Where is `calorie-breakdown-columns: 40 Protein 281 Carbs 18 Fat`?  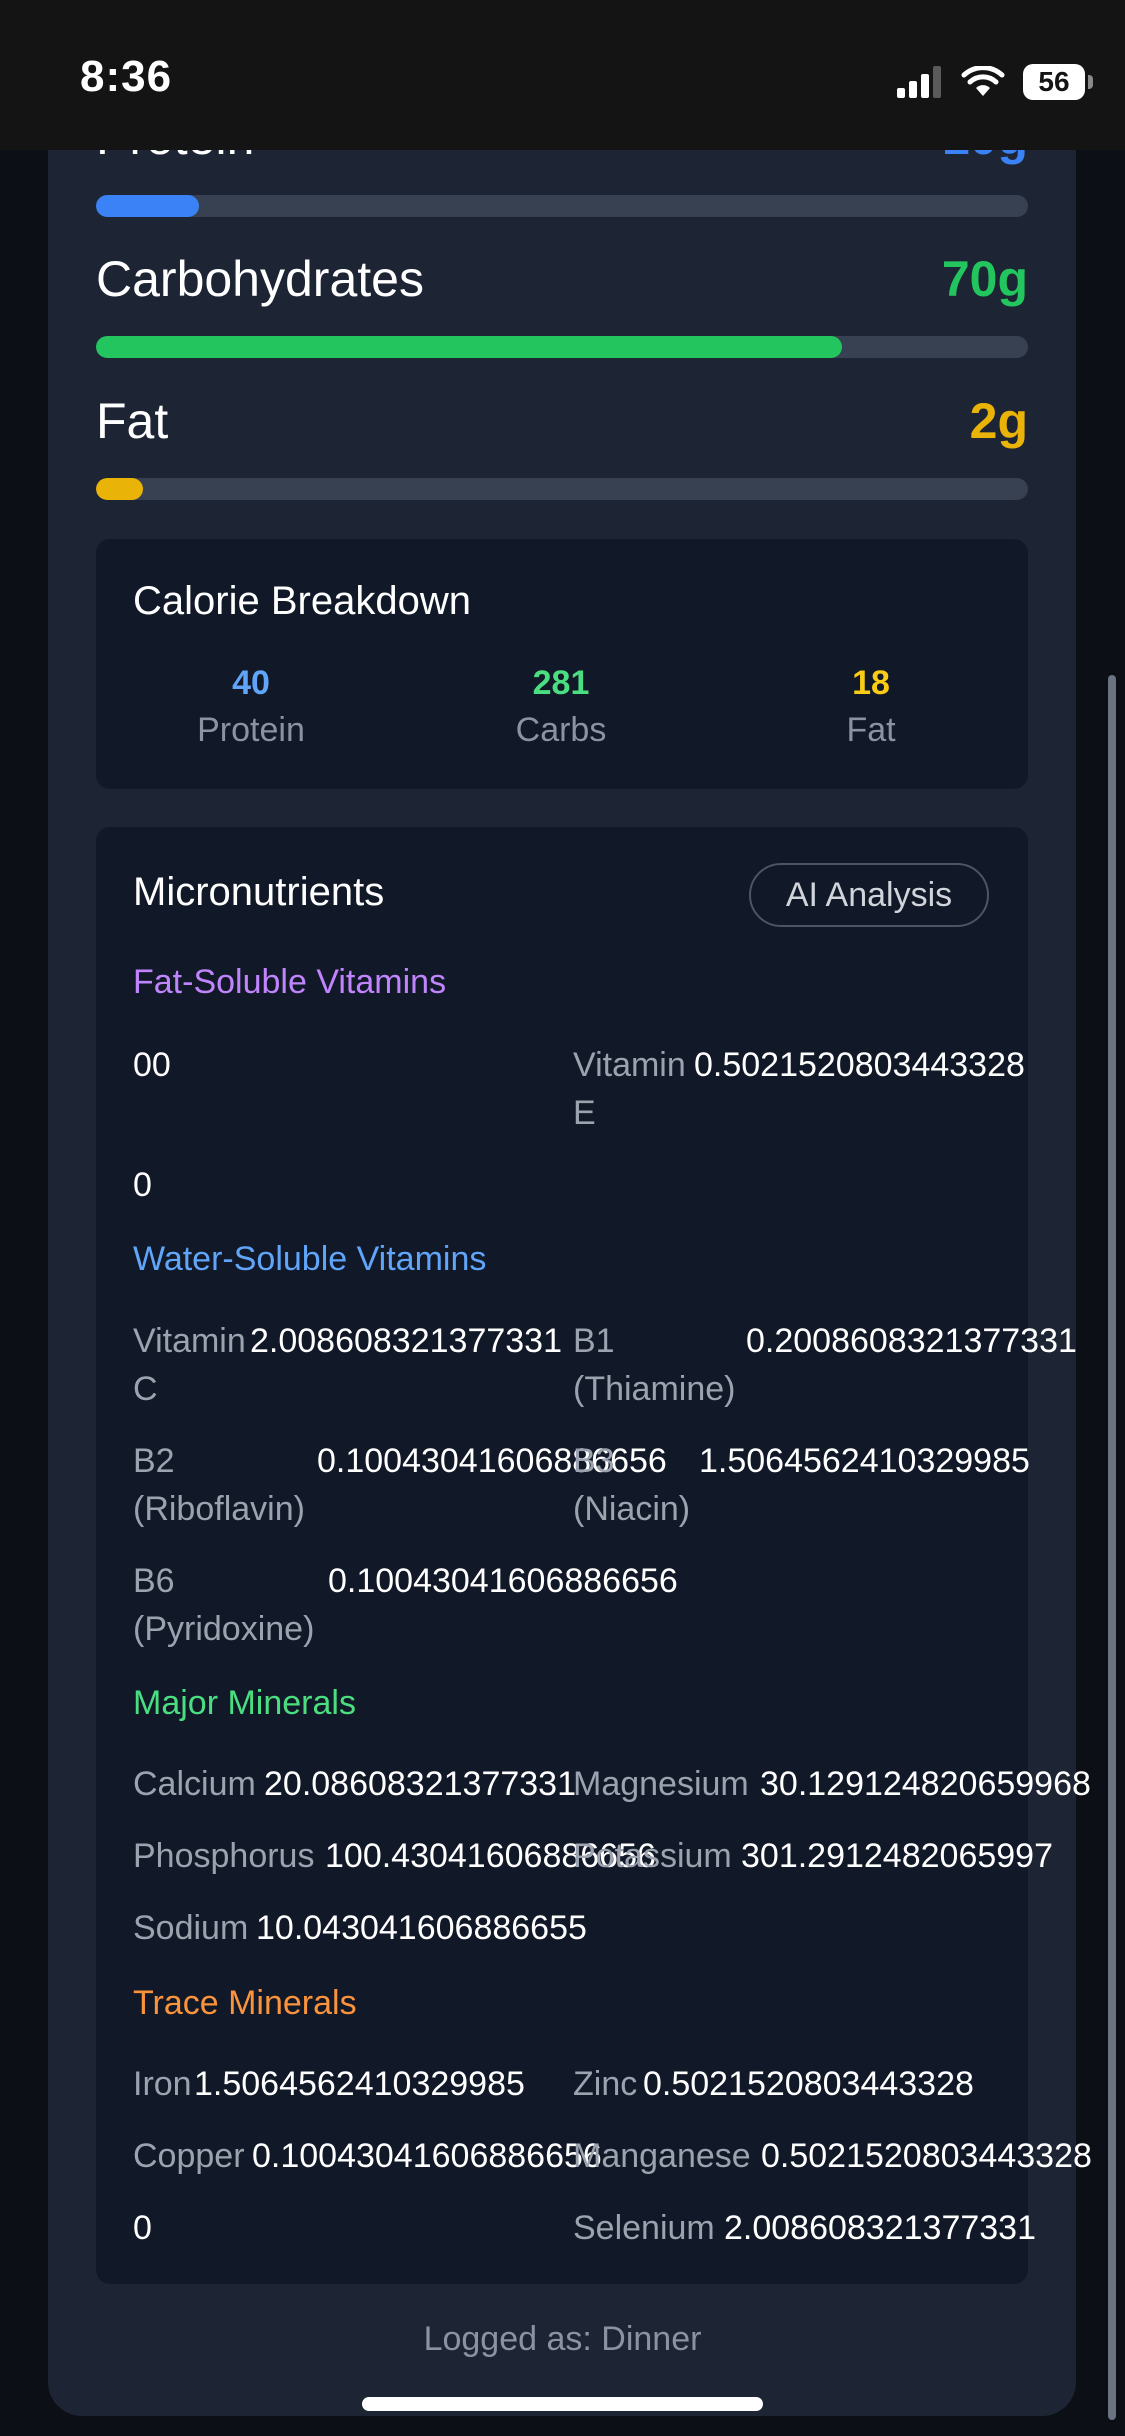 calorie-breakdown-columns: 40 Protein 281 Carbs 18 Fat is located at coordinates (562, 708).